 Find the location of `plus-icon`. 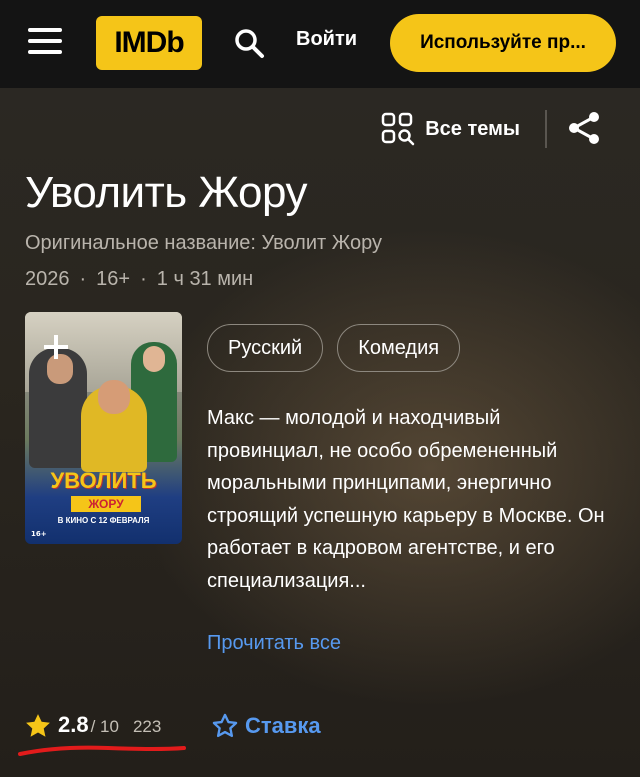

plus-icon is located at coordinates (56, 347).